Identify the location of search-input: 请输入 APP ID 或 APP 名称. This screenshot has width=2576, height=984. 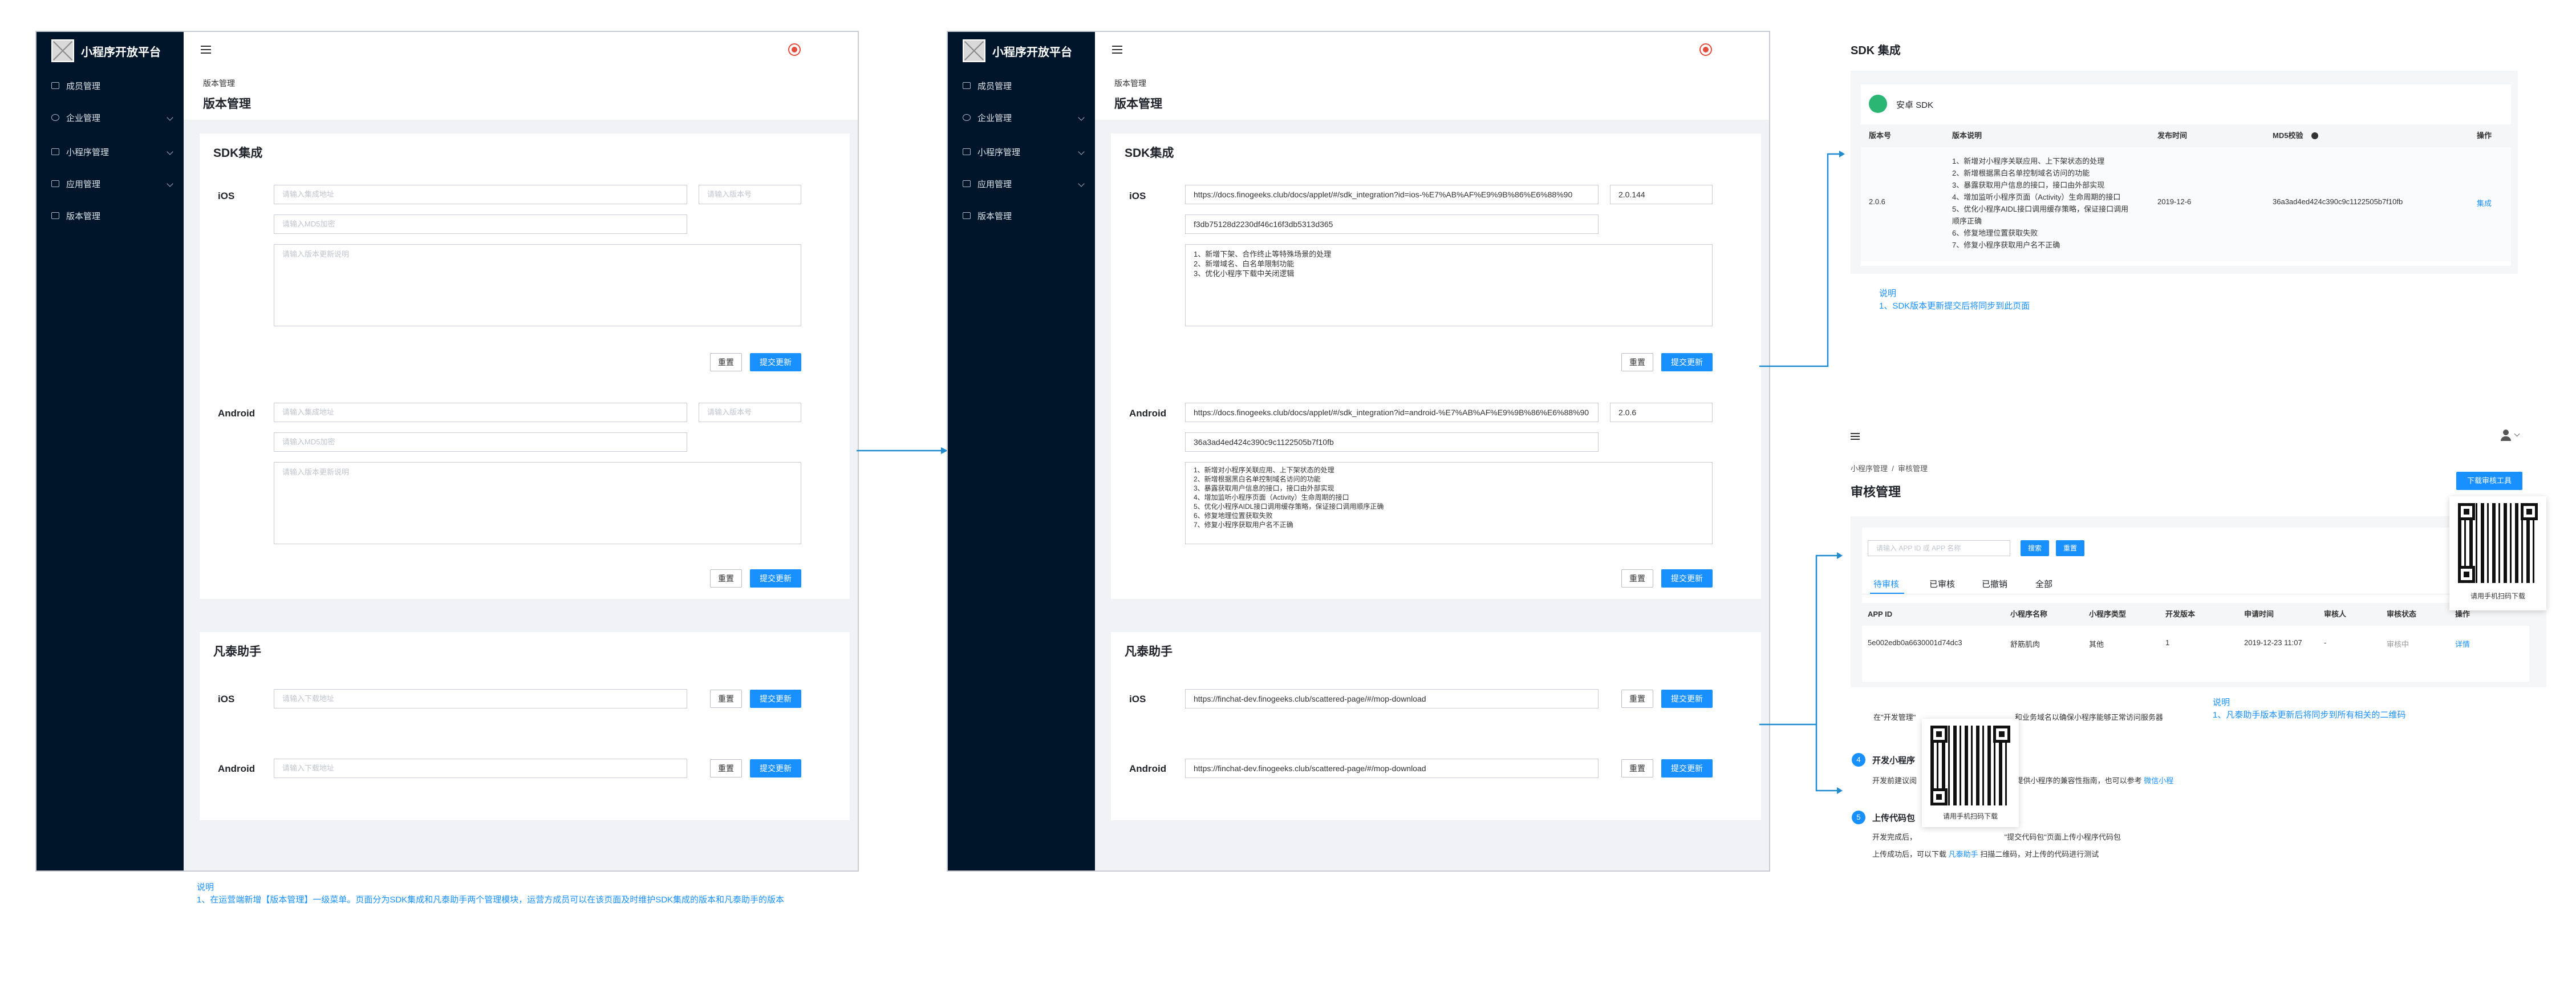
(1939, 548).